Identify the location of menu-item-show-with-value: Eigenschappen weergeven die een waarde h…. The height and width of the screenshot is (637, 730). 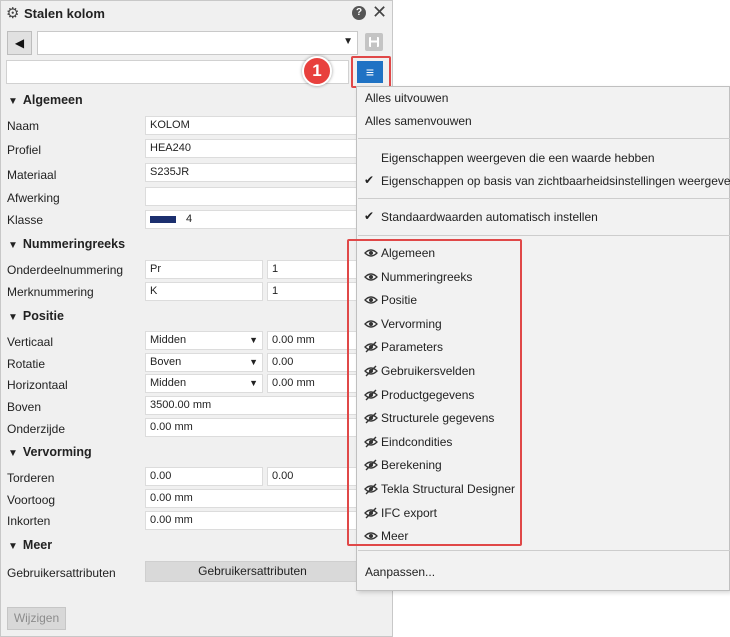
(518, 158).